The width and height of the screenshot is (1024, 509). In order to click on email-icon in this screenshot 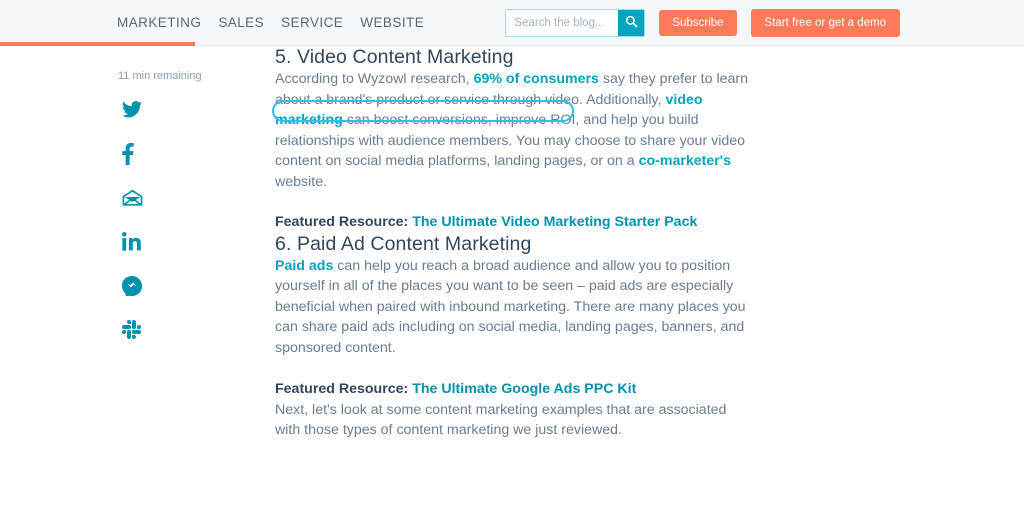, I will do `click(132, 198)`.